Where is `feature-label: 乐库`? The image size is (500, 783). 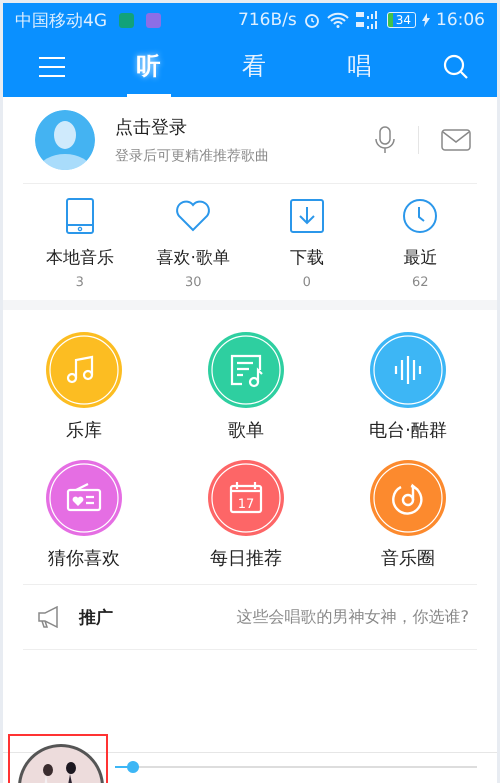 feature-label: 乐库 is located at coordinates (84, 430).